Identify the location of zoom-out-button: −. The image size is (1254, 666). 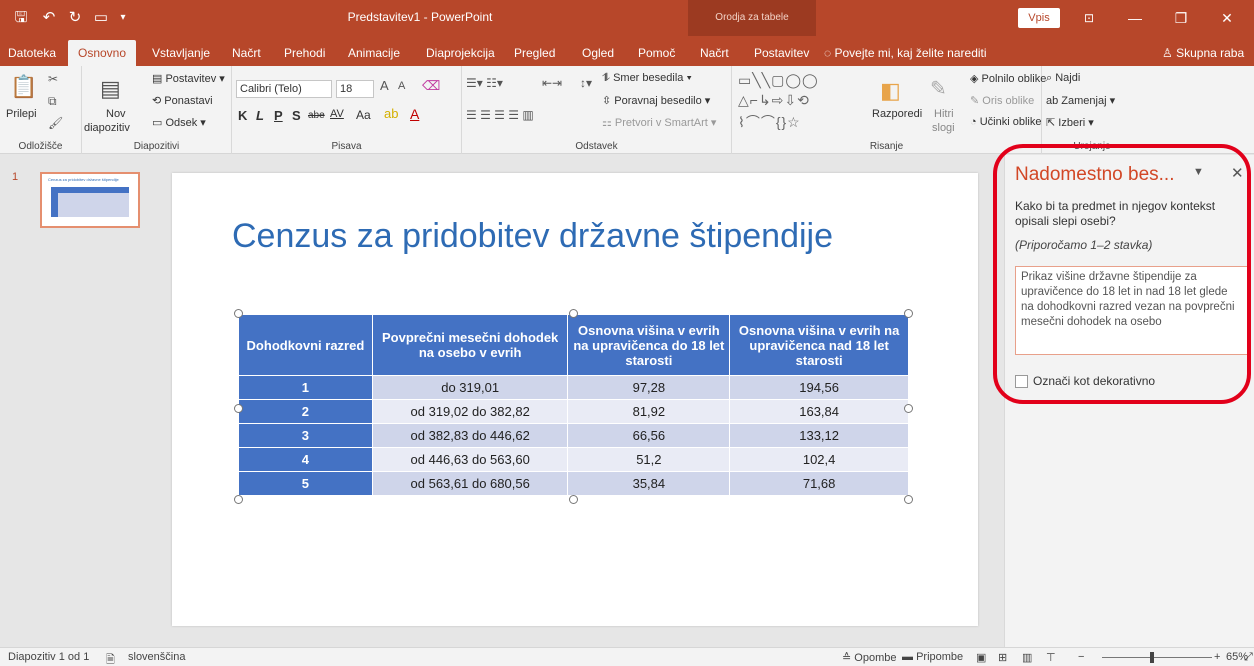
(1081, 657).